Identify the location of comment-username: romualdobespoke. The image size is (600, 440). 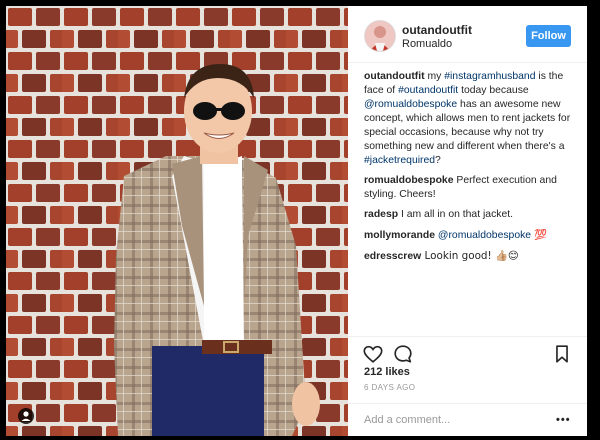
(409, 180).